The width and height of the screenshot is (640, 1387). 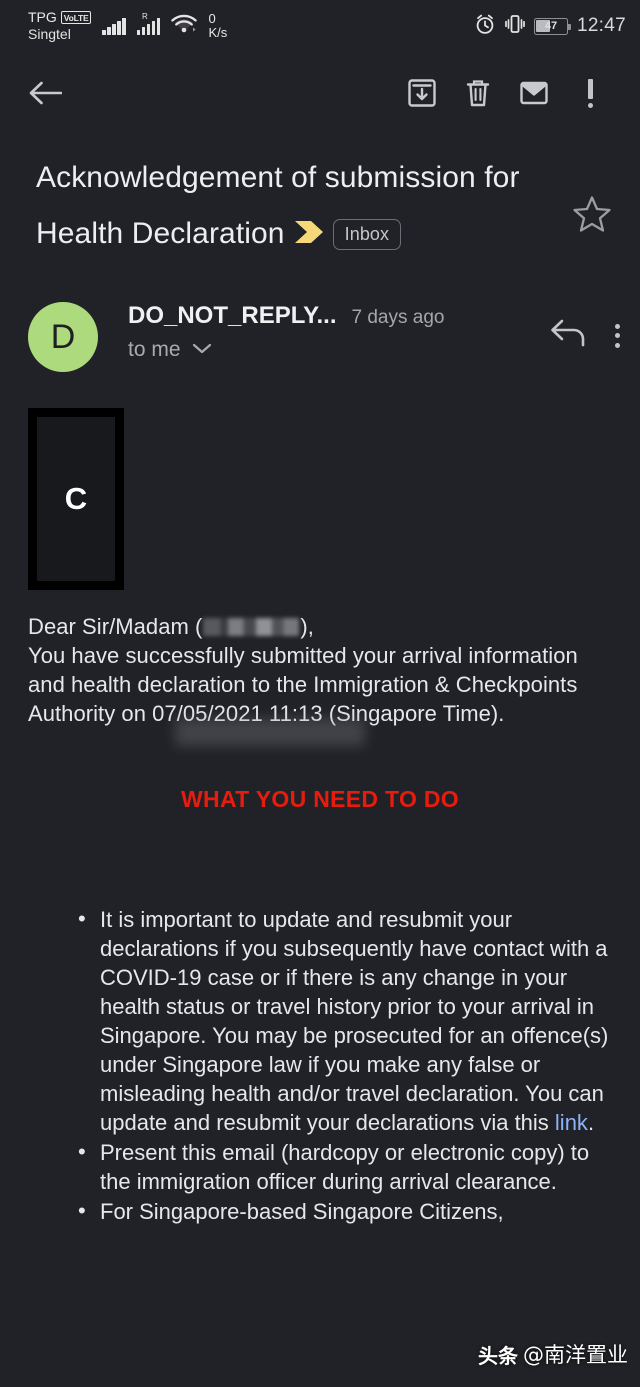 I want to click on label-chip-inbox: Inbox, so click(x=367, y=234).